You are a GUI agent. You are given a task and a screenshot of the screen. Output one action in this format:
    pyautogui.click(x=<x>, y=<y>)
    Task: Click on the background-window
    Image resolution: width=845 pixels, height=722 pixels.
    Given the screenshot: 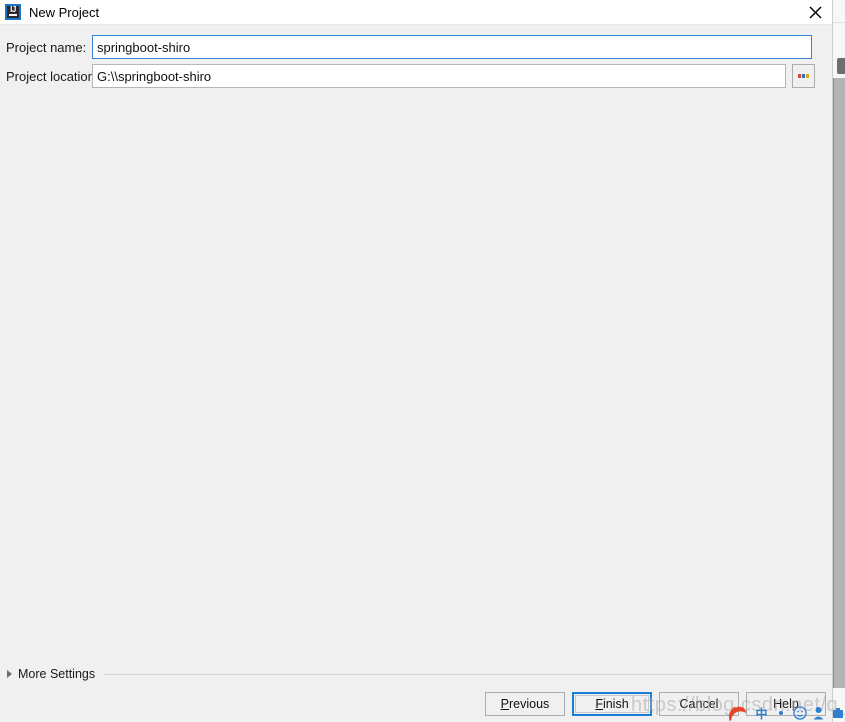 What is the action you would take?
    pyautogui.click(x=838, y=361)
    